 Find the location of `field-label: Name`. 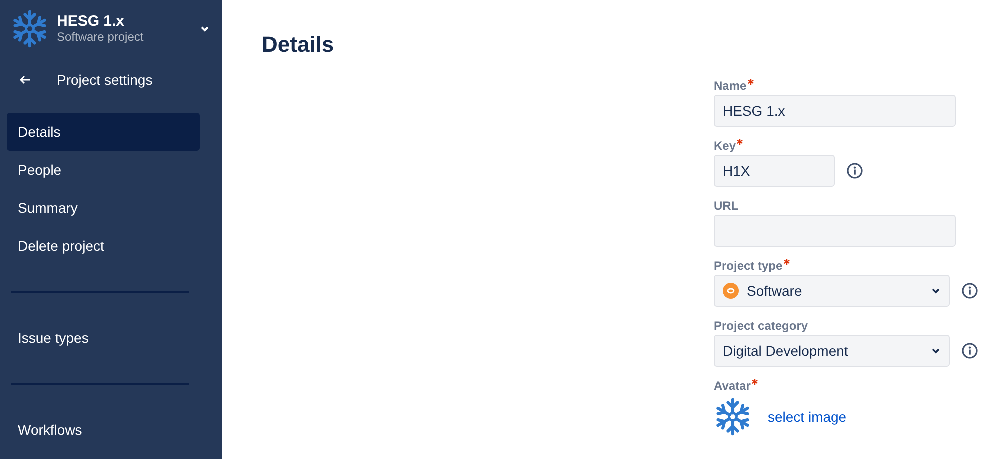

field-label: Name is located at coordinates (730, 87).